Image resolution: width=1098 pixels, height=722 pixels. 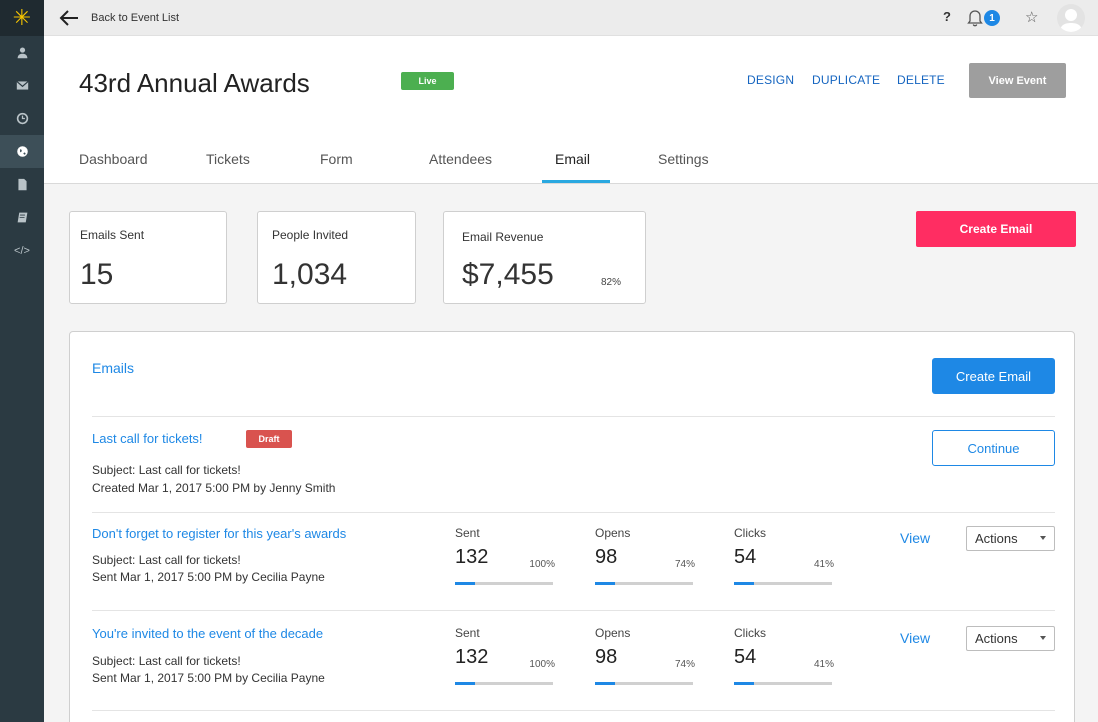 I want to click on stat-label: Email Revenue, so click(x=503, y=237).